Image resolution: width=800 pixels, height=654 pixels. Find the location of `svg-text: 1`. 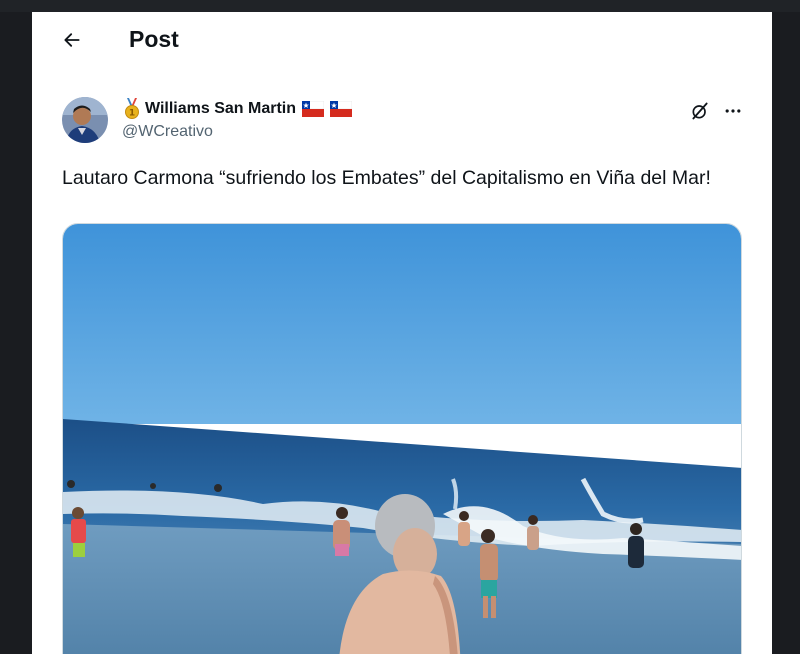

svg-text: 1 is located at coordinates (132, 114).